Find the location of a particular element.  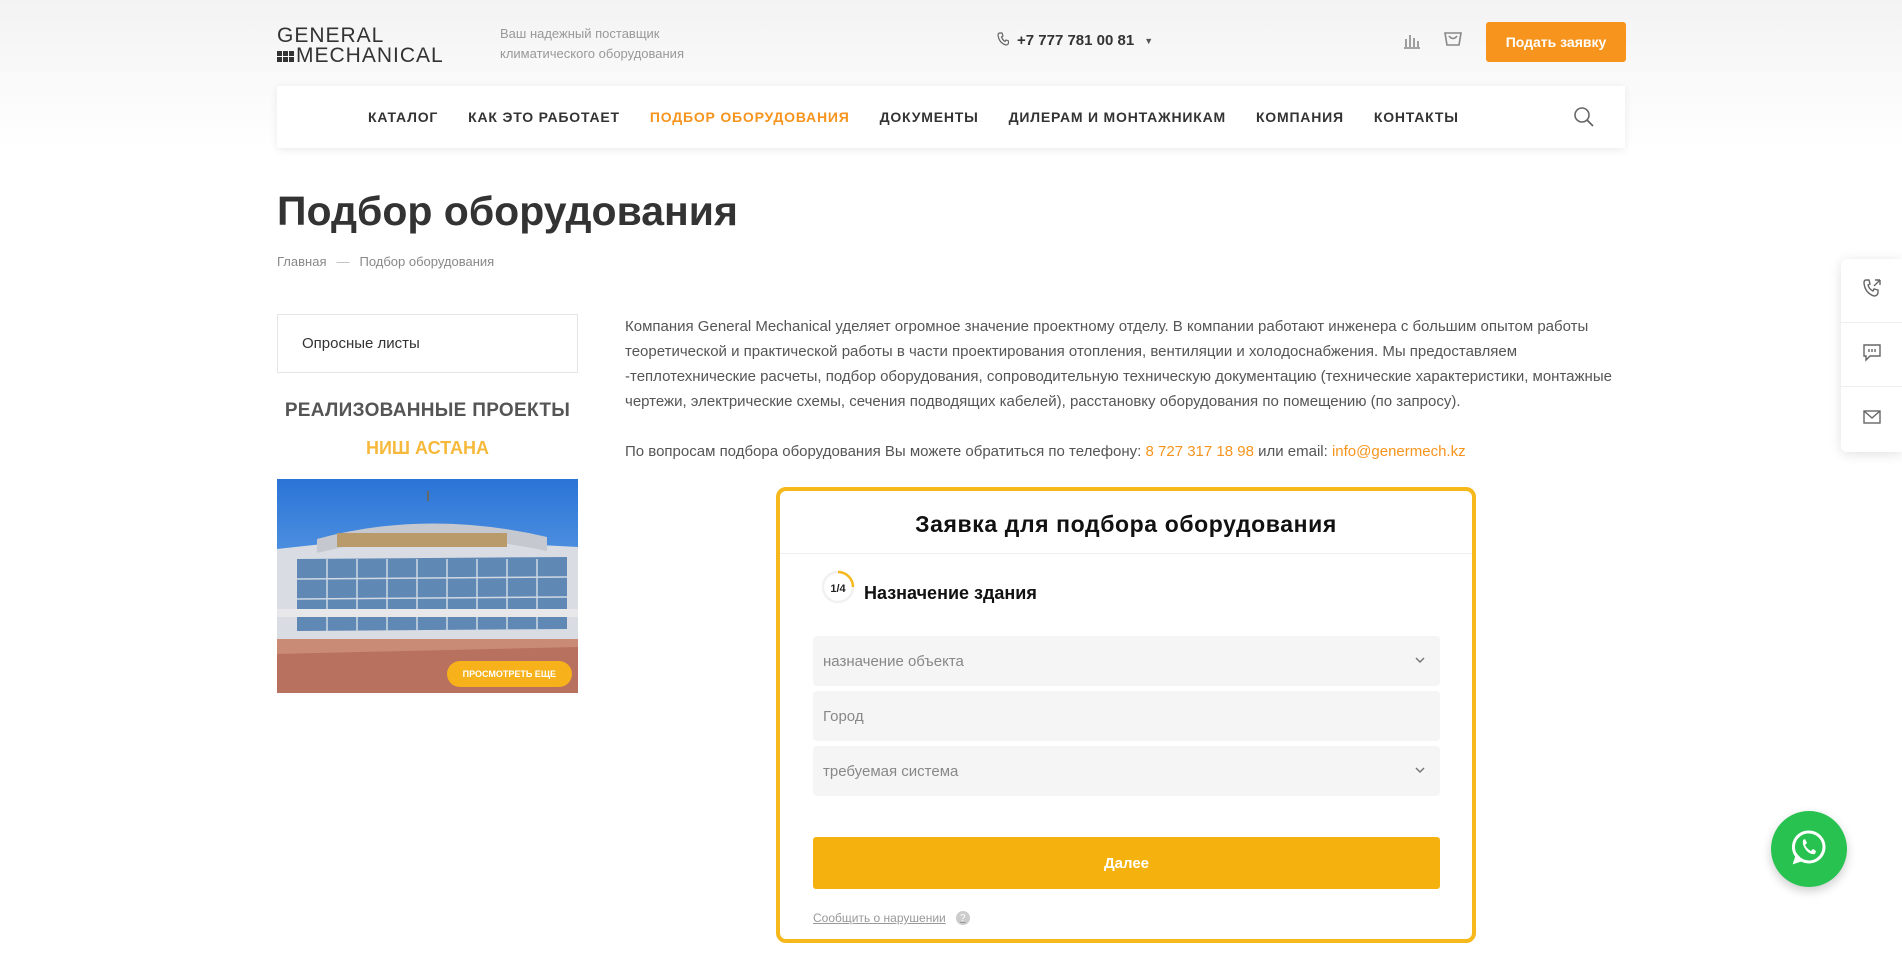

promo-title: РЕАЛИЗОВАННЫЕ ПРОЕКТЫ is located at coordinates (427, 410).